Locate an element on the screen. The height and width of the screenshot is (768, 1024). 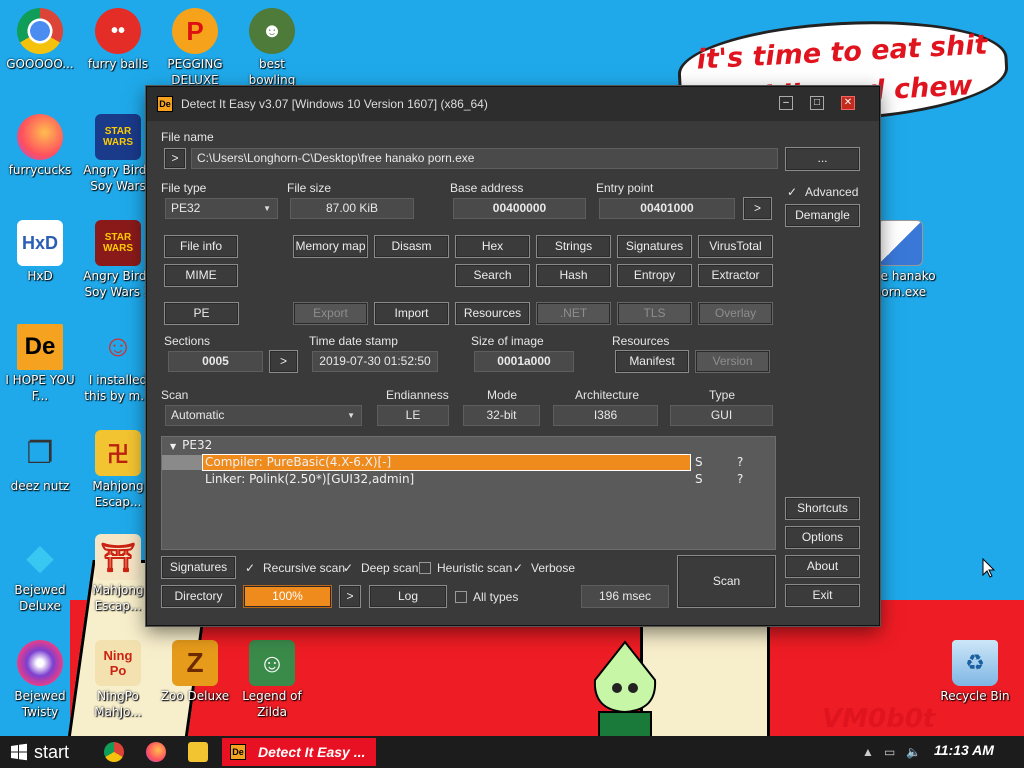
tree-row-compiler: Compiler: PureBasic(4.X-6.X)[-] S ? is located at coordinates (469, 462).